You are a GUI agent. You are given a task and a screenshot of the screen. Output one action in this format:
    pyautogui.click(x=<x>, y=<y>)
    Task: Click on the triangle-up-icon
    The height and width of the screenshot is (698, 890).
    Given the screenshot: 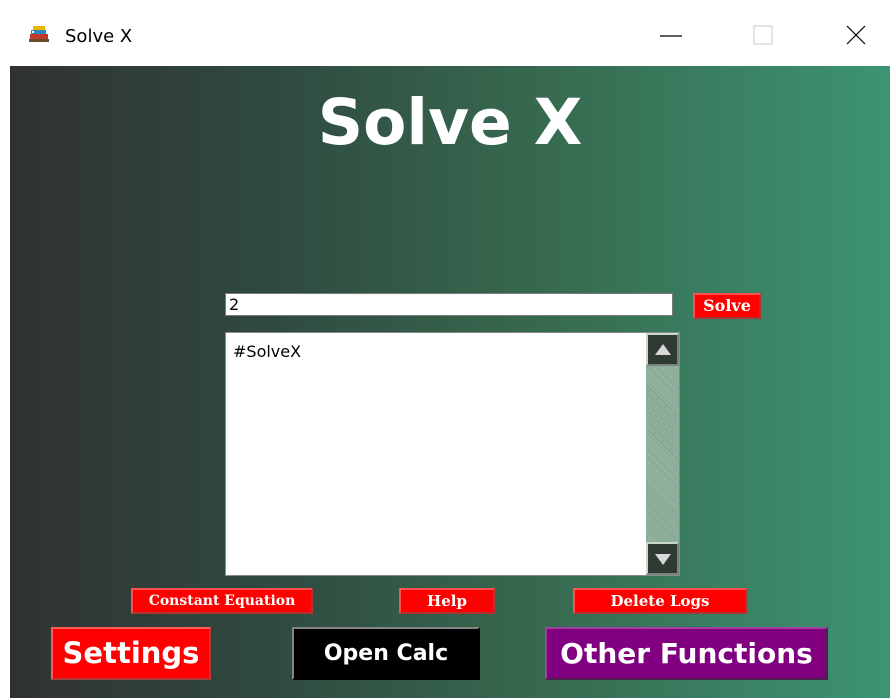 What is the action you would take?
    pyautogui.click(x=663, y=349)
    